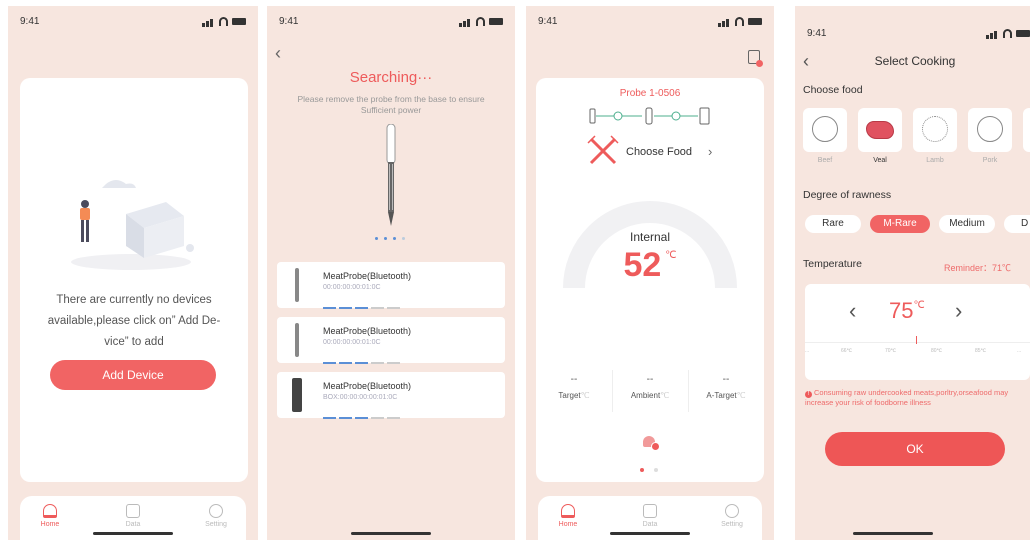 The height and width of the screenshot is (543, 1030). I want to click on page-dot-active, so click(642, 470).